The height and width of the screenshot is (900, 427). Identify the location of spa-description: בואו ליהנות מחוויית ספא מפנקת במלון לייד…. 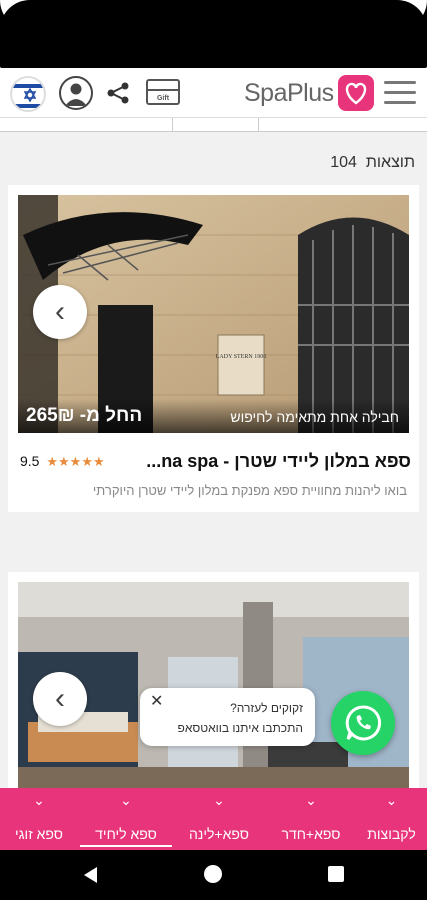
(249, 490).